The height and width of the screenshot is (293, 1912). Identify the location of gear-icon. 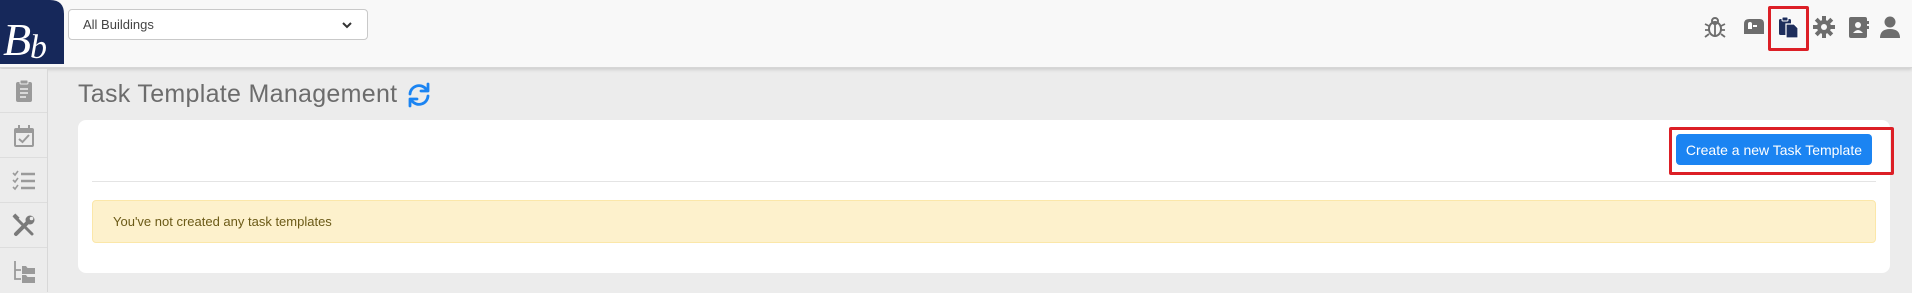
(1824, 27).